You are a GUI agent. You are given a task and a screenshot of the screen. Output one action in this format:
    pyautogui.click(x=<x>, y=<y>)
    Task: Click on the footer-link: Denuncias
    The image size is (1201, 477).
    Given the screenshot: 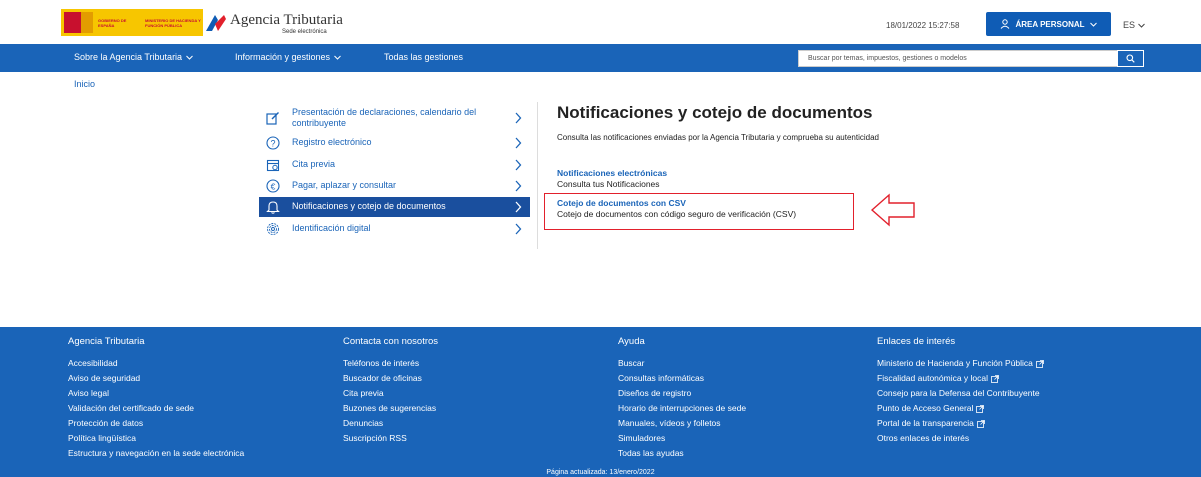 What is the action you would take?
    pyautogui.click(x=390, y=423)
    